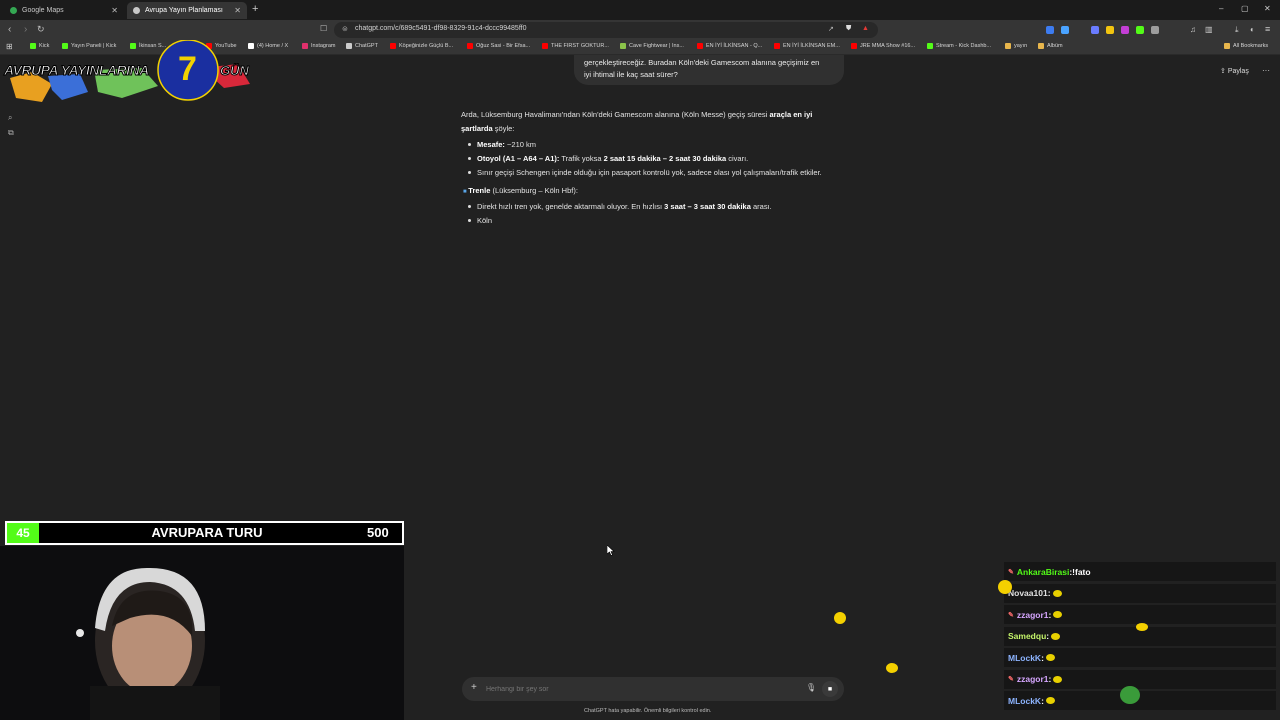 The width and height of the screenshot is (1280, 720). Describe the element at coordinates (611, 550) in the screenshot. I see `mouse-cursor-icon` at that location.